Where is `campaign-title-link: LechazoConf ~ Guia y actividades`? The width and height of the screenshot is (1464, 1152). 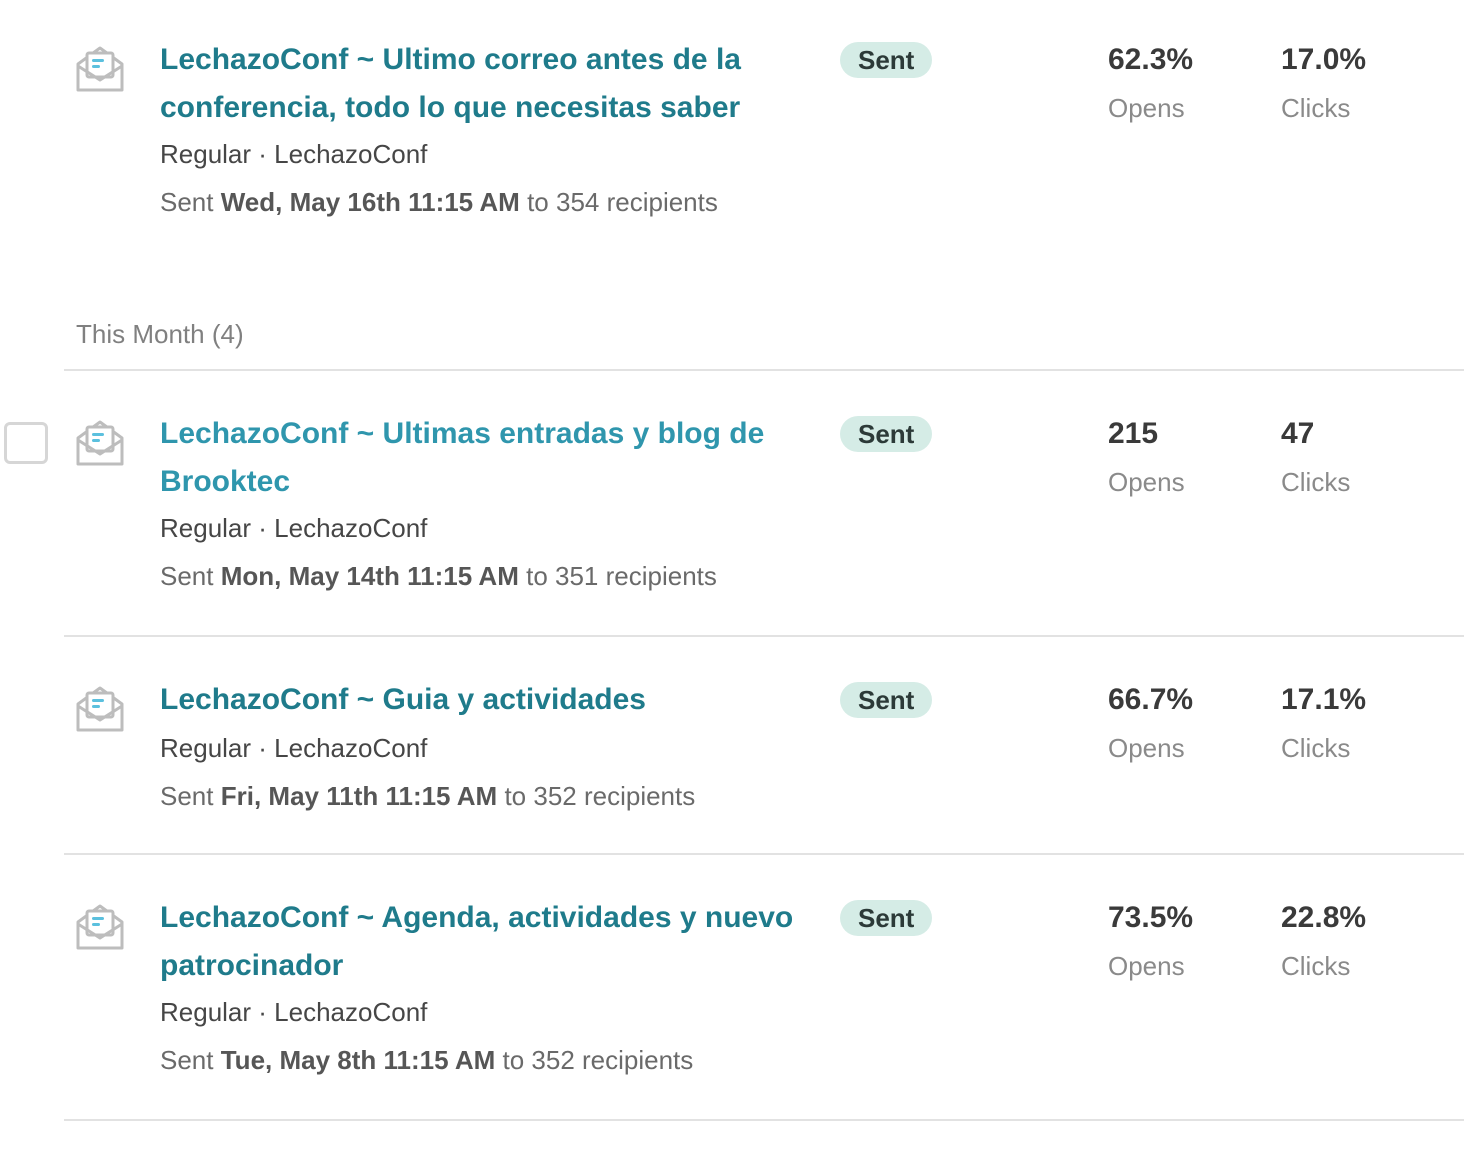 campaign-title-link: LechazoConf ~ Guia y actividades is located at coordinates (485, 700).